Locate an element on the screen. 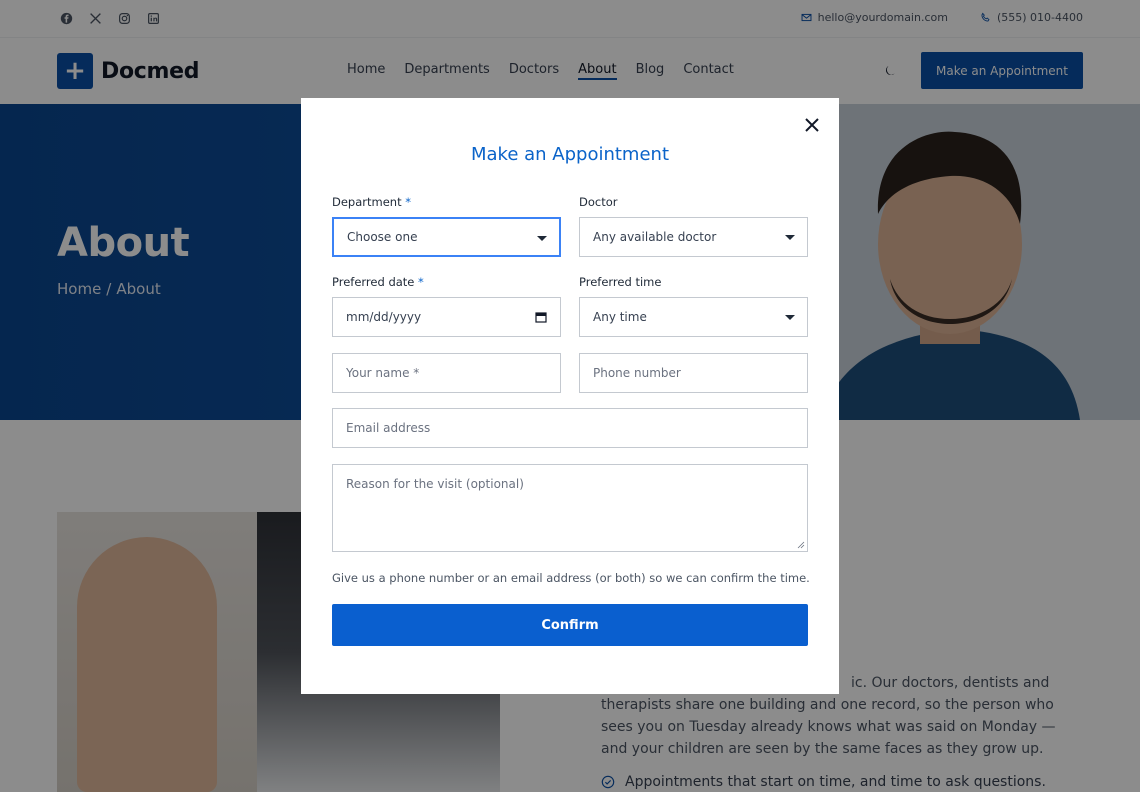  time-label: Preferred time is located at coordinates (620, 282).